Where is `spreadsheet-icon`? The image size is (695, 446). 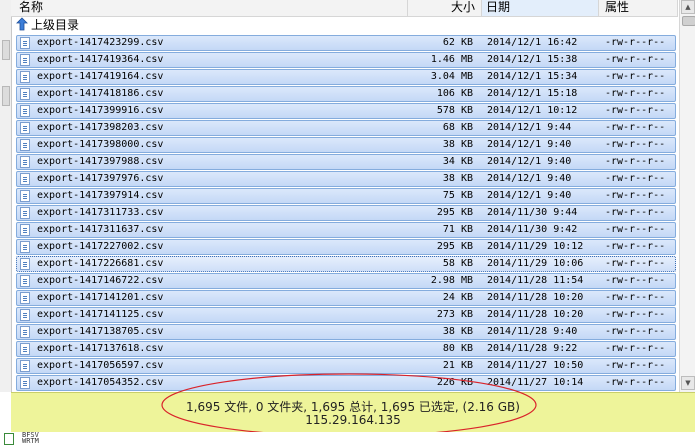 spreadsheet-icon is located at coordinates (9, 439).